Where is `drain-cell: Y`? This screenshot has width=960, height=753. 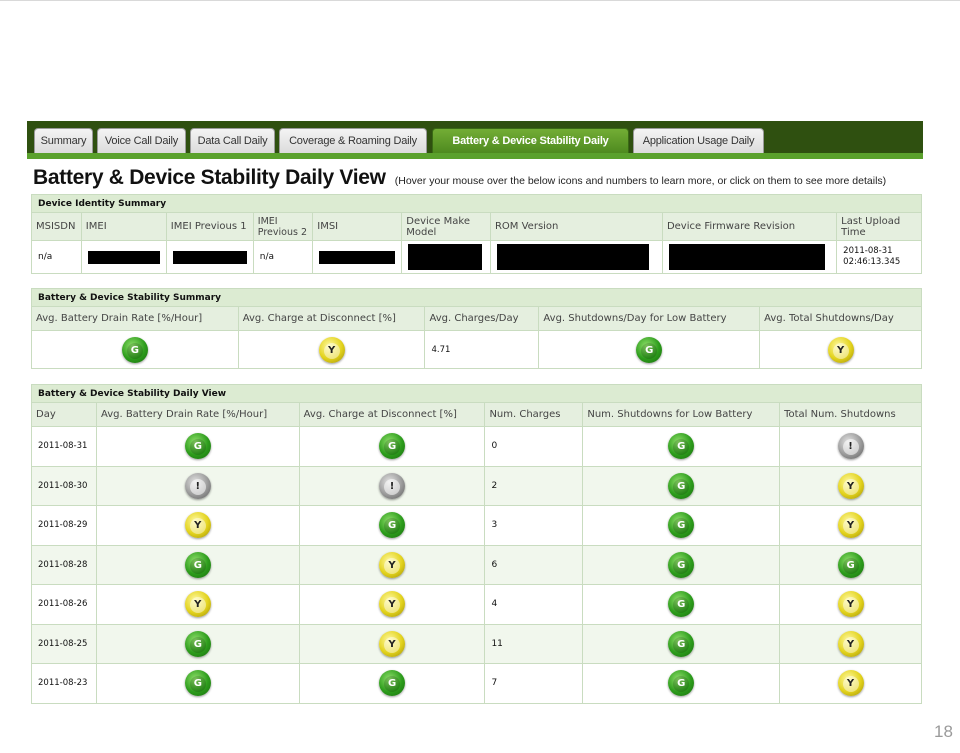 drain-cell: Y is located at coordinates (197, 604).